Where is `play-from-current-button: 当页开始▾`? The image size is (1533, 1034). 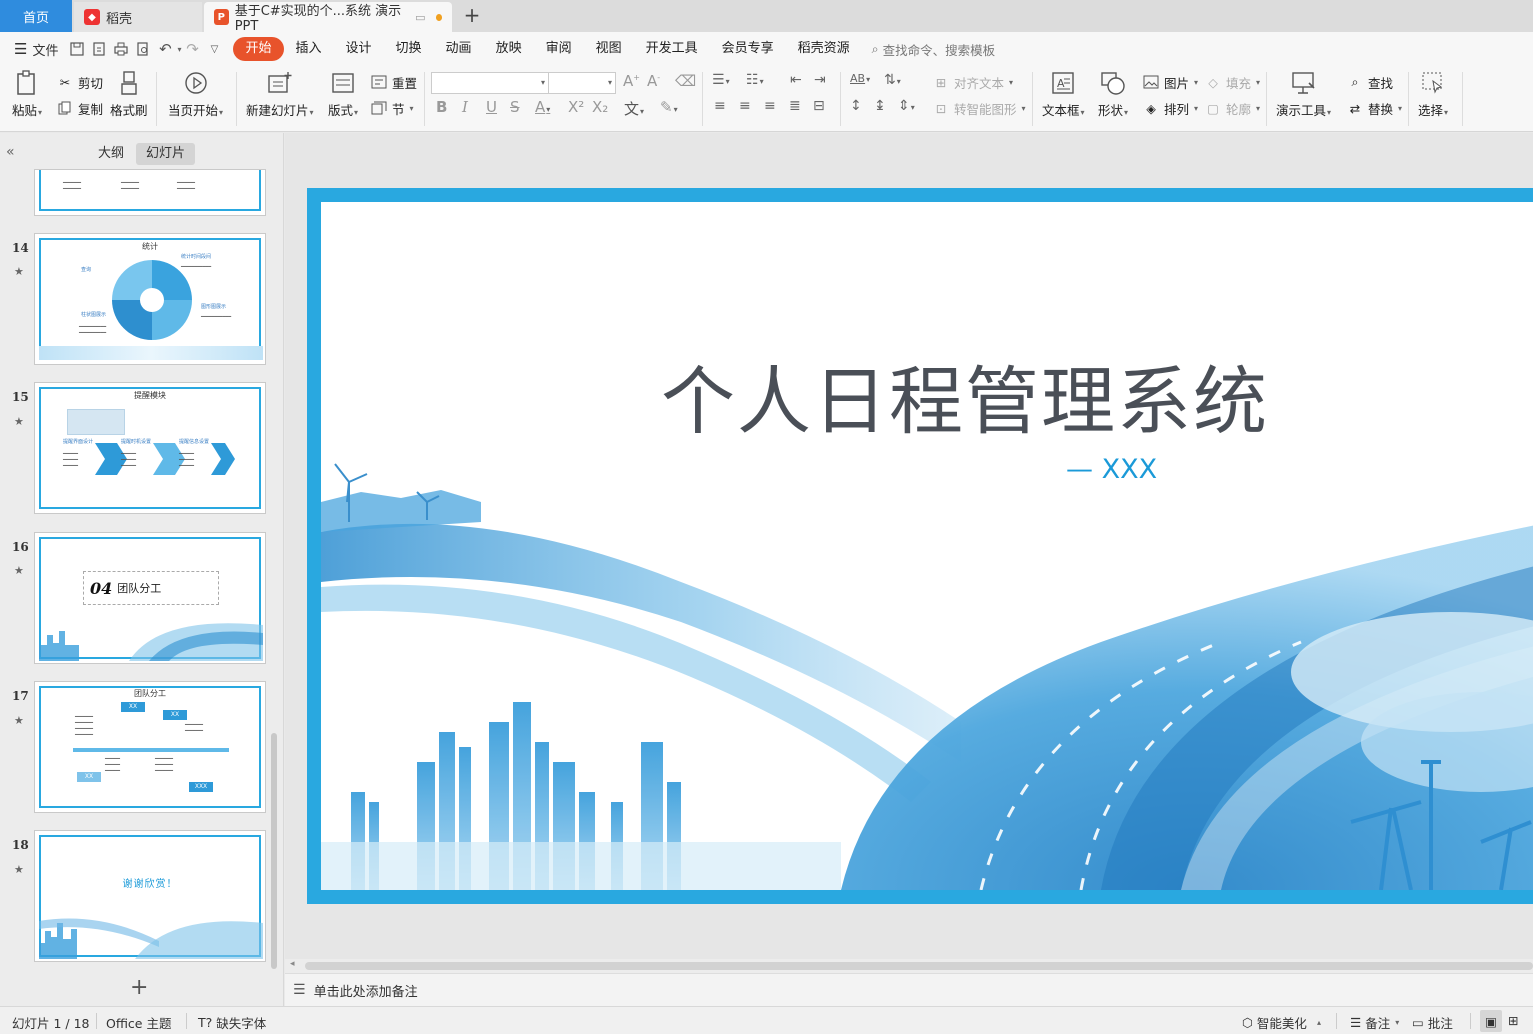 play-from-current-button: 当页开始▾ is located at coordinates (195, 94).